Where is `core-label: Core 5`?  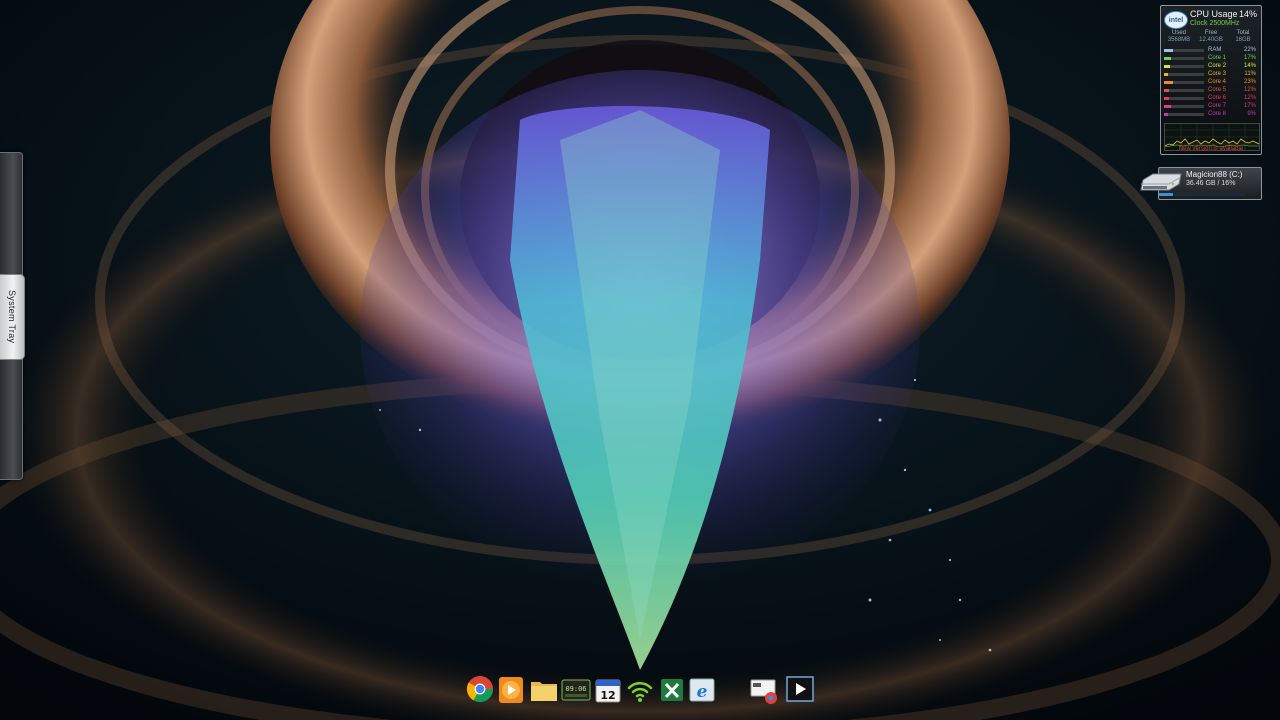
core-label: Core 5 is located at coordinates (1217, 90).